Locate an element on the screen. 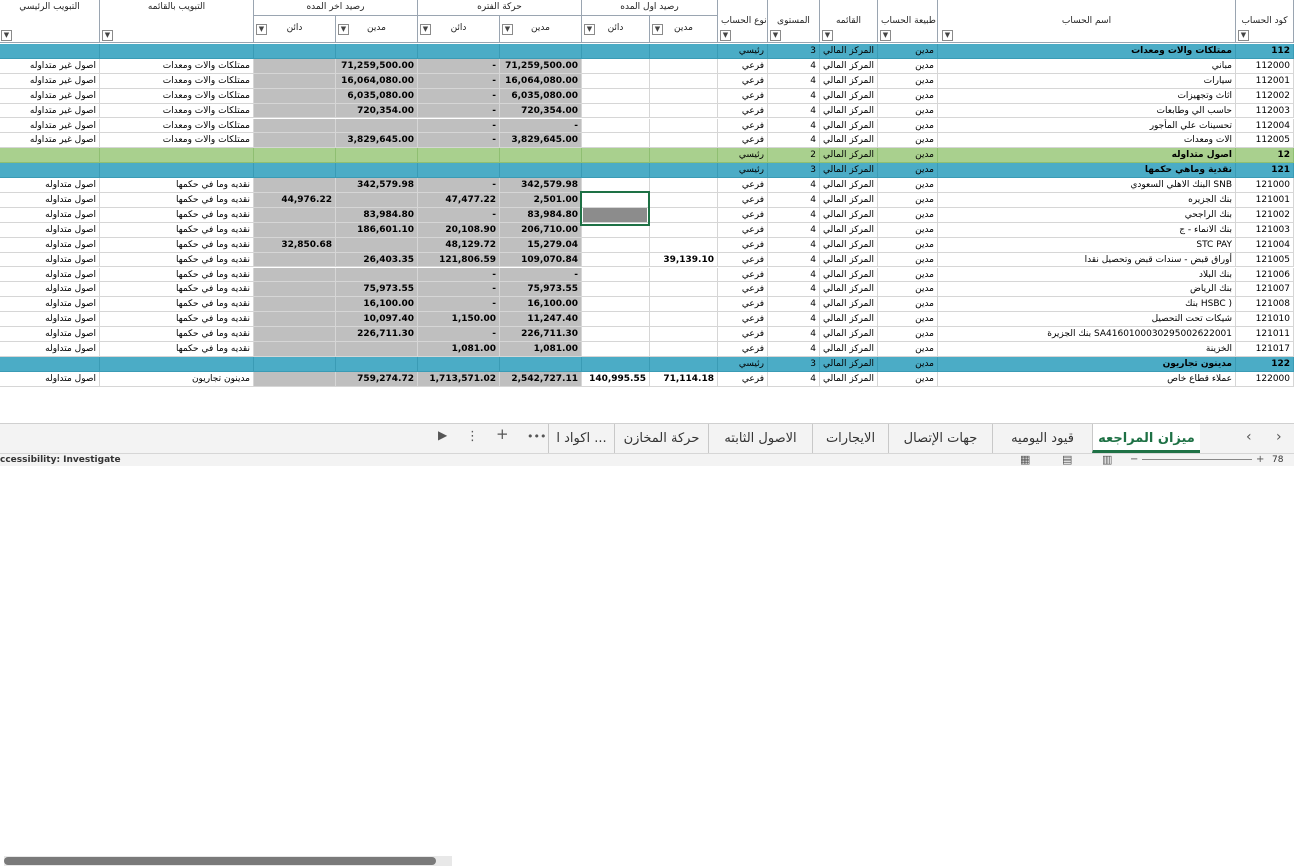 Image resolution: width=1294 pixels, height=866 pixels. zoom-slider is located at coordinates (1197, 459).